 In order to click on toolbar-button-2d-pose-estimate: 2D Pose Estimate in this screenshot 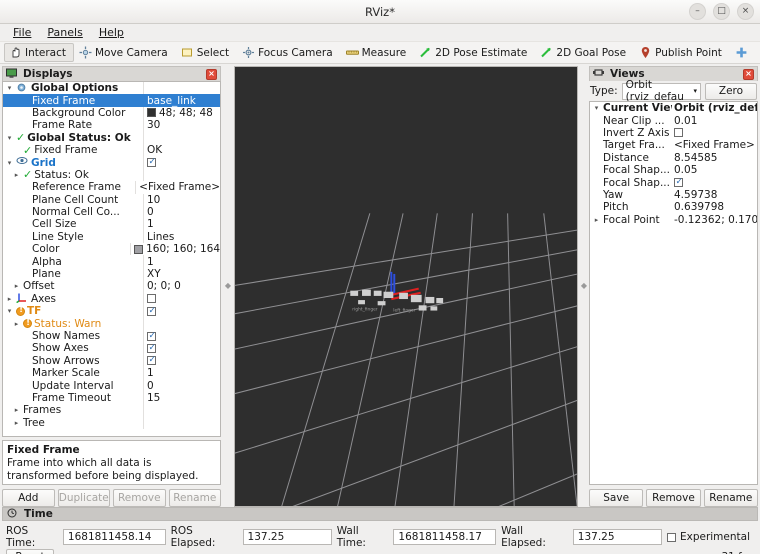, I will do `click(474, 52)`.